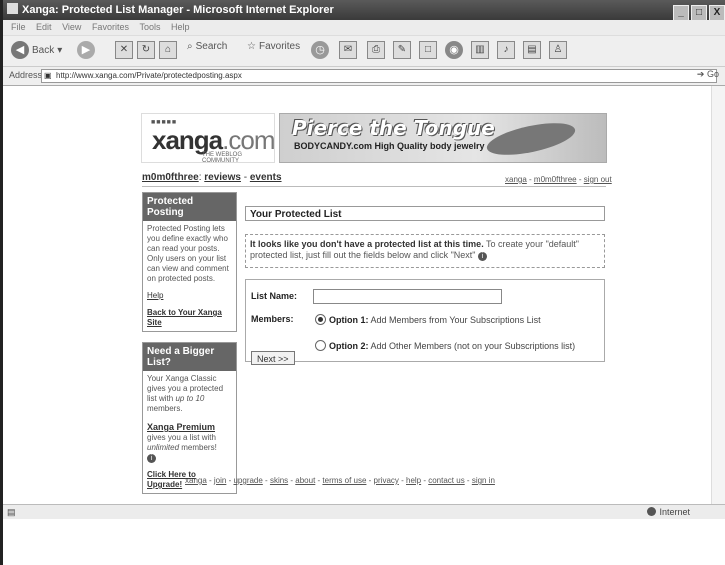 This screenshot has height=565, width=725. I want to click on window-controls: _ □ X, so click(698, 12).